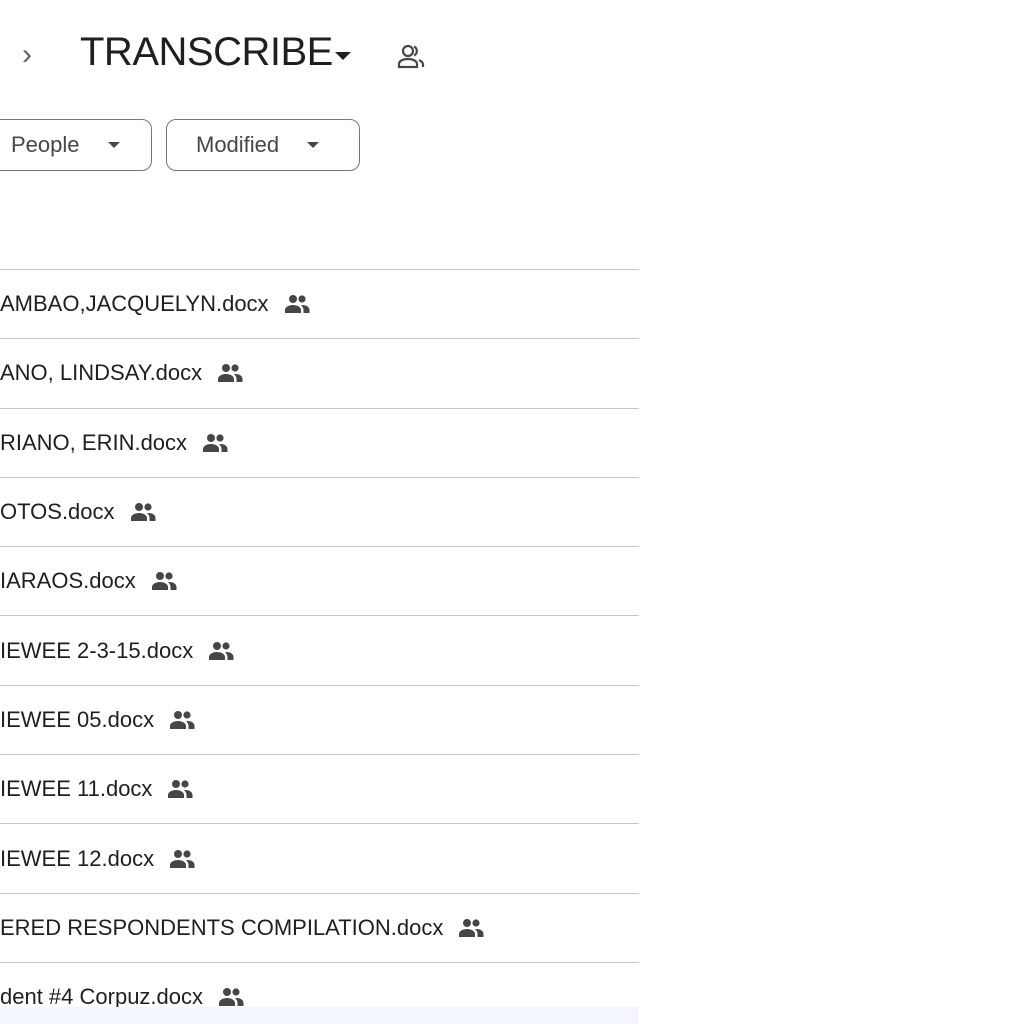 The image size is (1024, 1031). Describe the element at coordinates (319, 857) in the screenshot. I see `file-row: IEWEE 12.docx` at that location.